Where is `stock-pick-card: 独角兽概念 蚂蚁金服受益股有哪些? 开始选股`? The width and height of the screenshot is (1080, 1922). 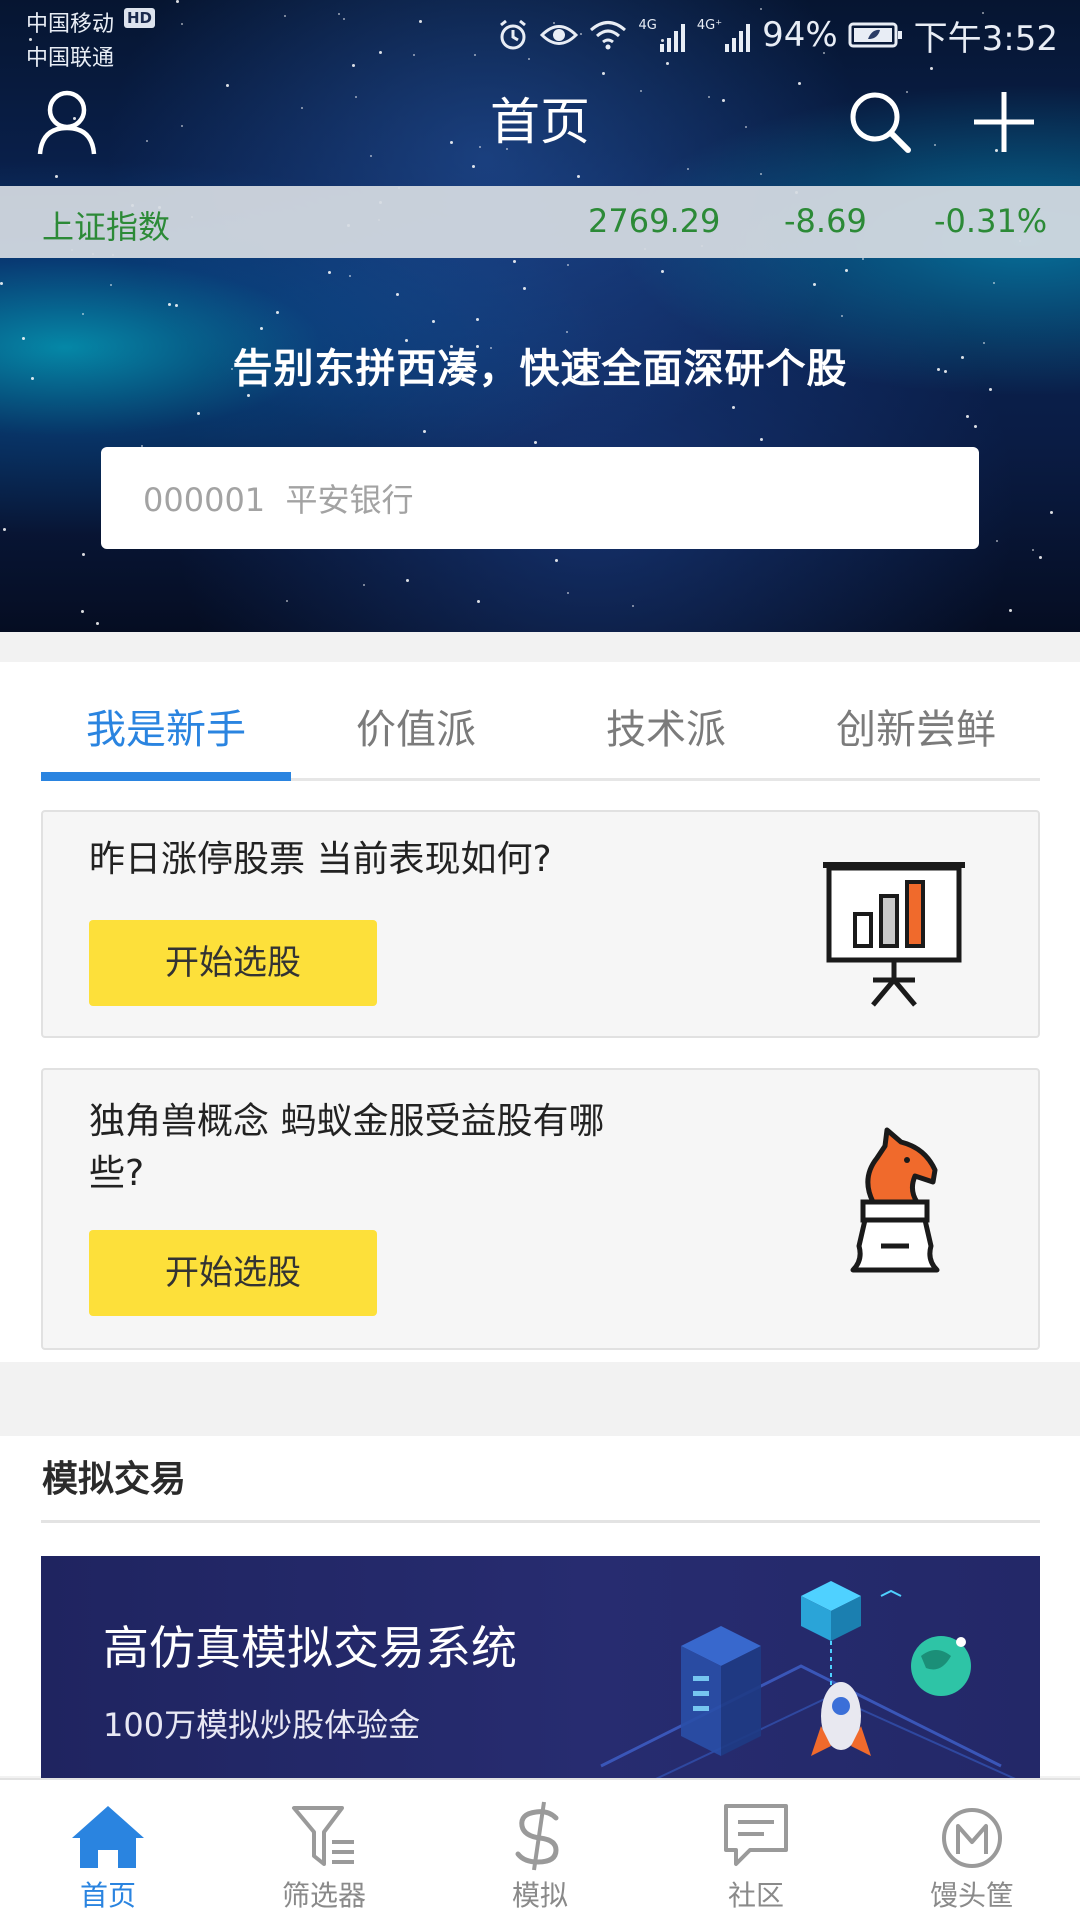
stock-pick-card: 独角兽概念 蚂蚁金服受益股有哪些? 开始选股 is located at coordinates (540, 1209).